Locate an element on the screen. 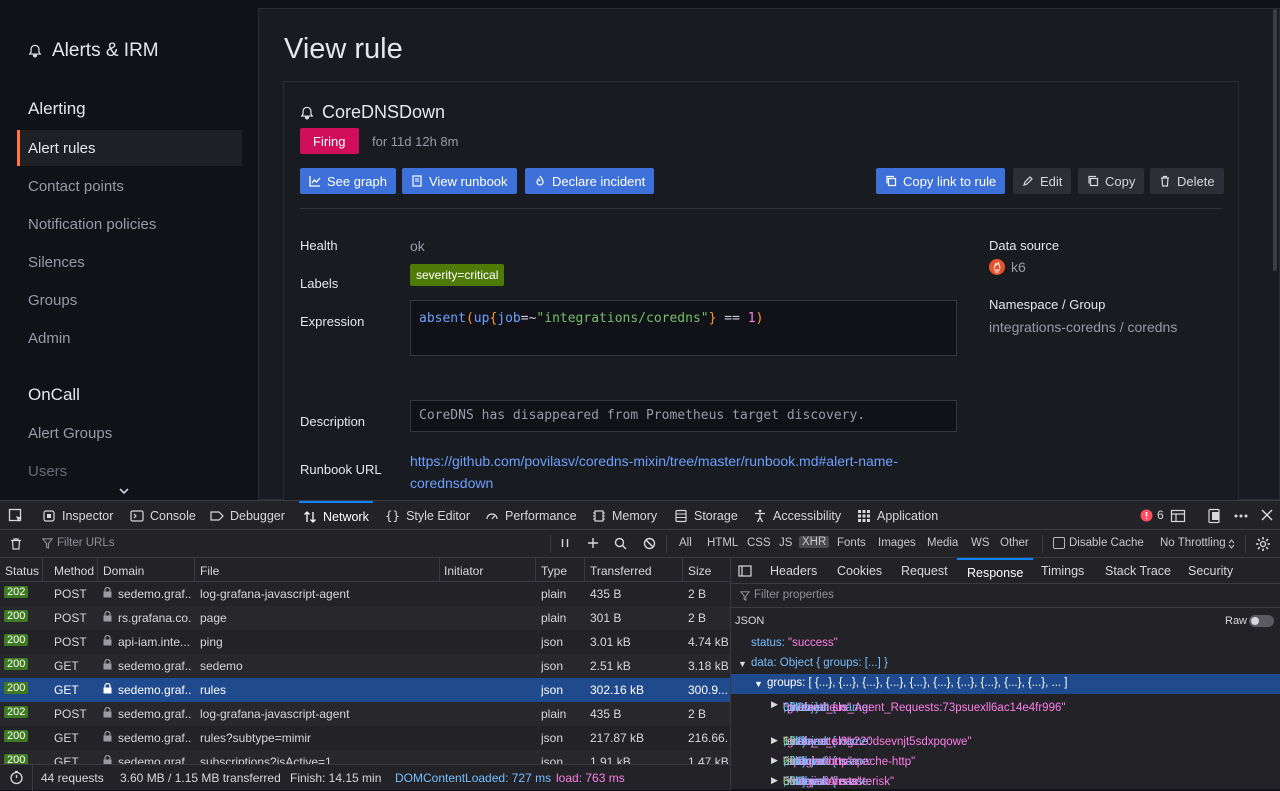  tab-security: Security is located at coordinates (1210, 571).